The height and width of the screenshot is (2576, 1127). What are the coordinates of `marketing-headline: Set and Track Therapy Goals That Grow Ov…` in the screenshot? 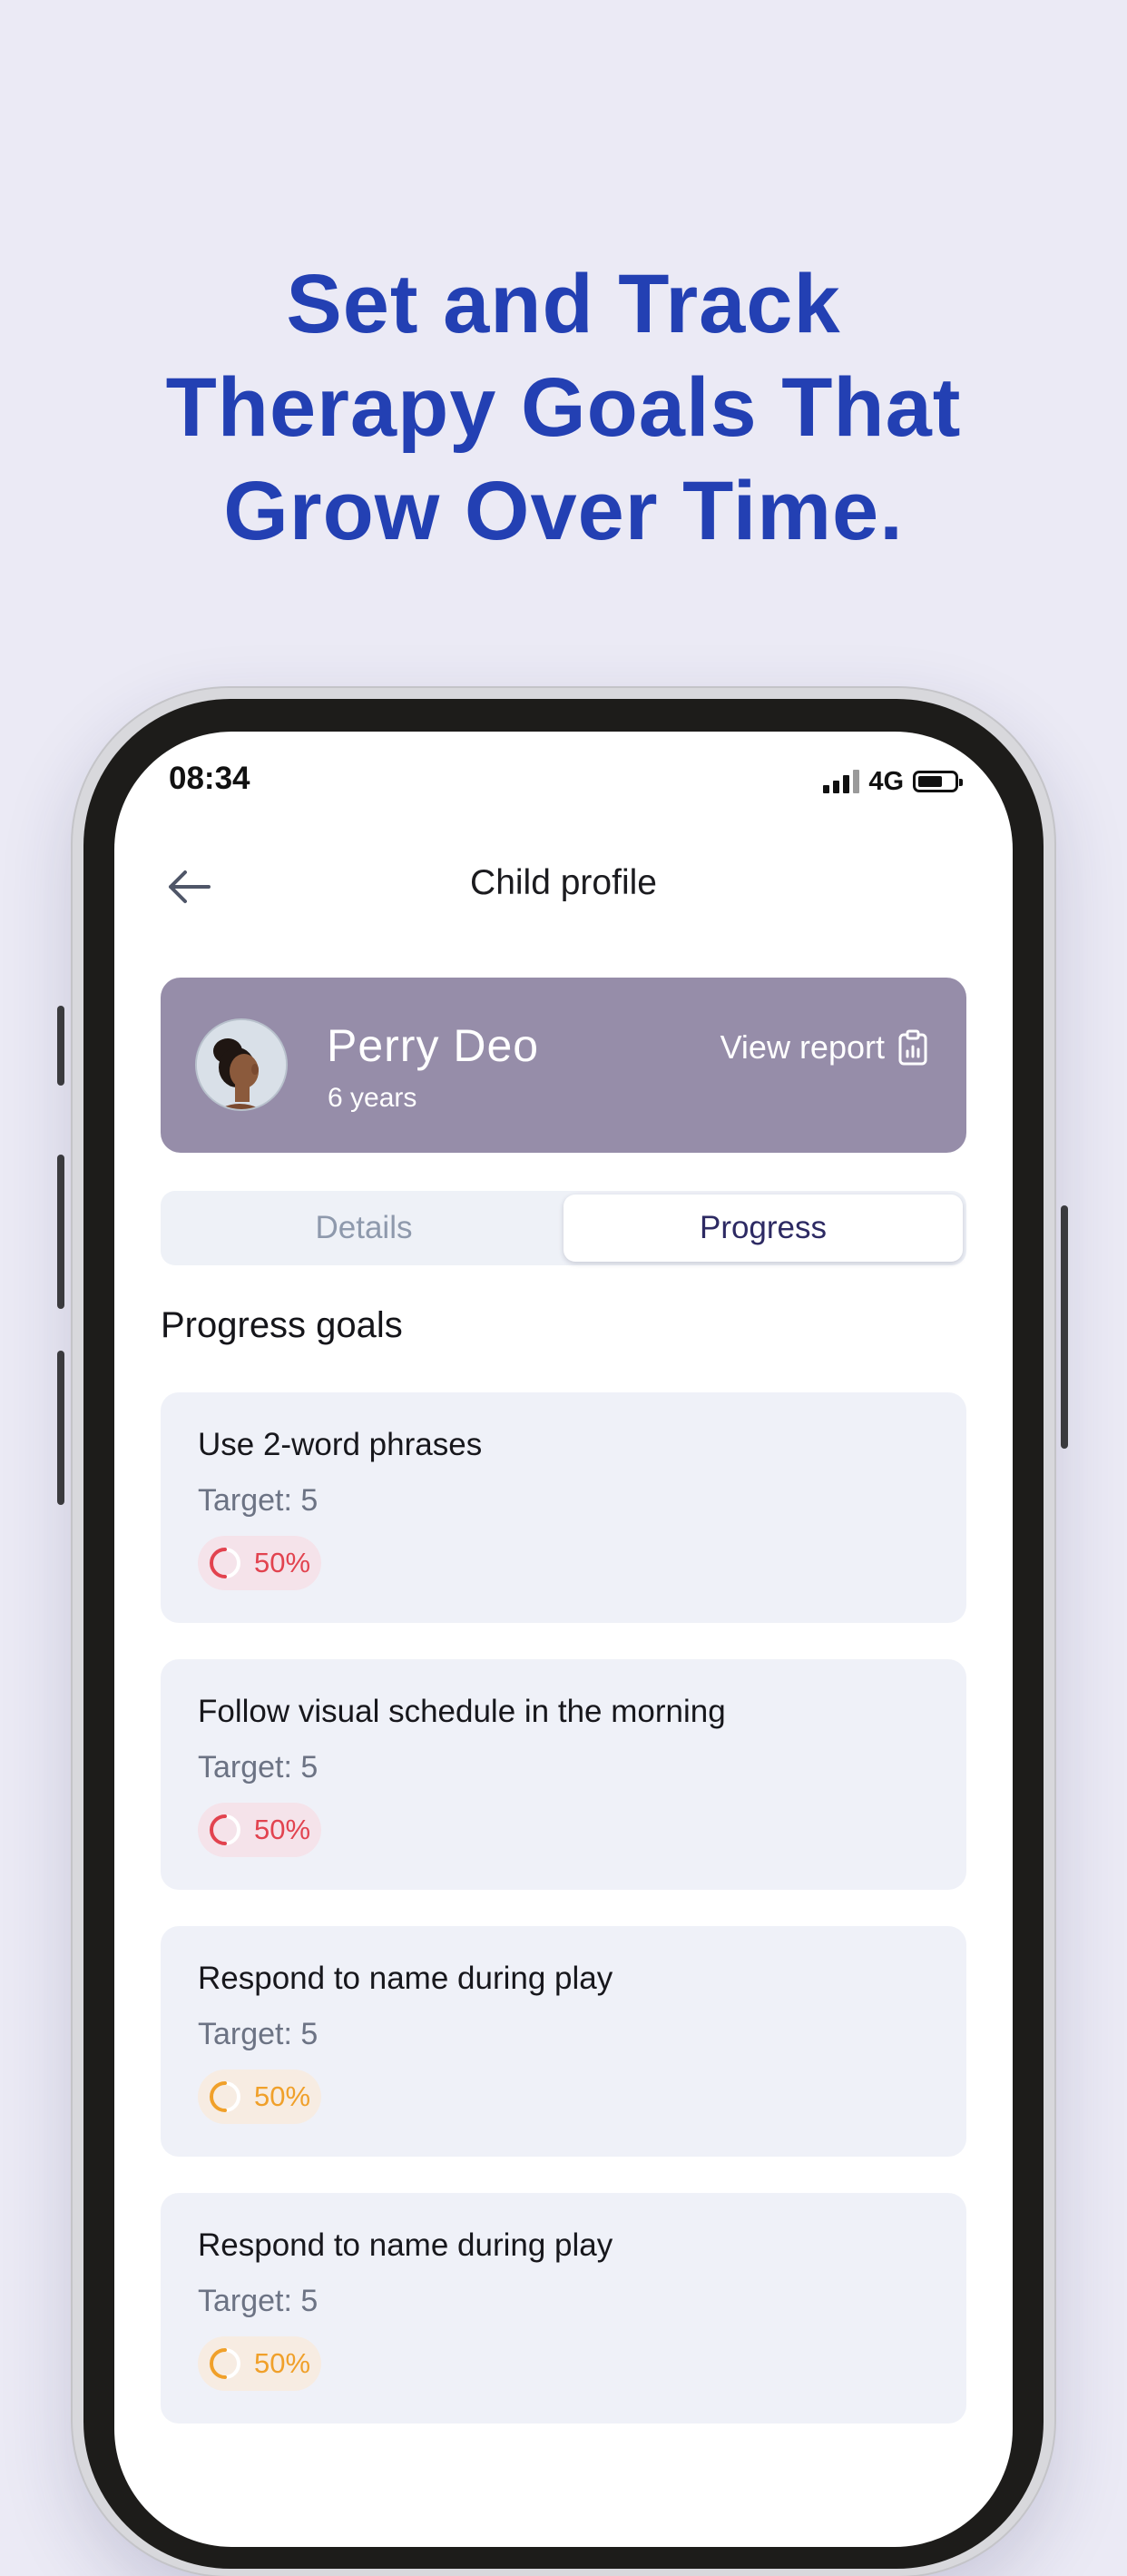 It's located at (563, 407).